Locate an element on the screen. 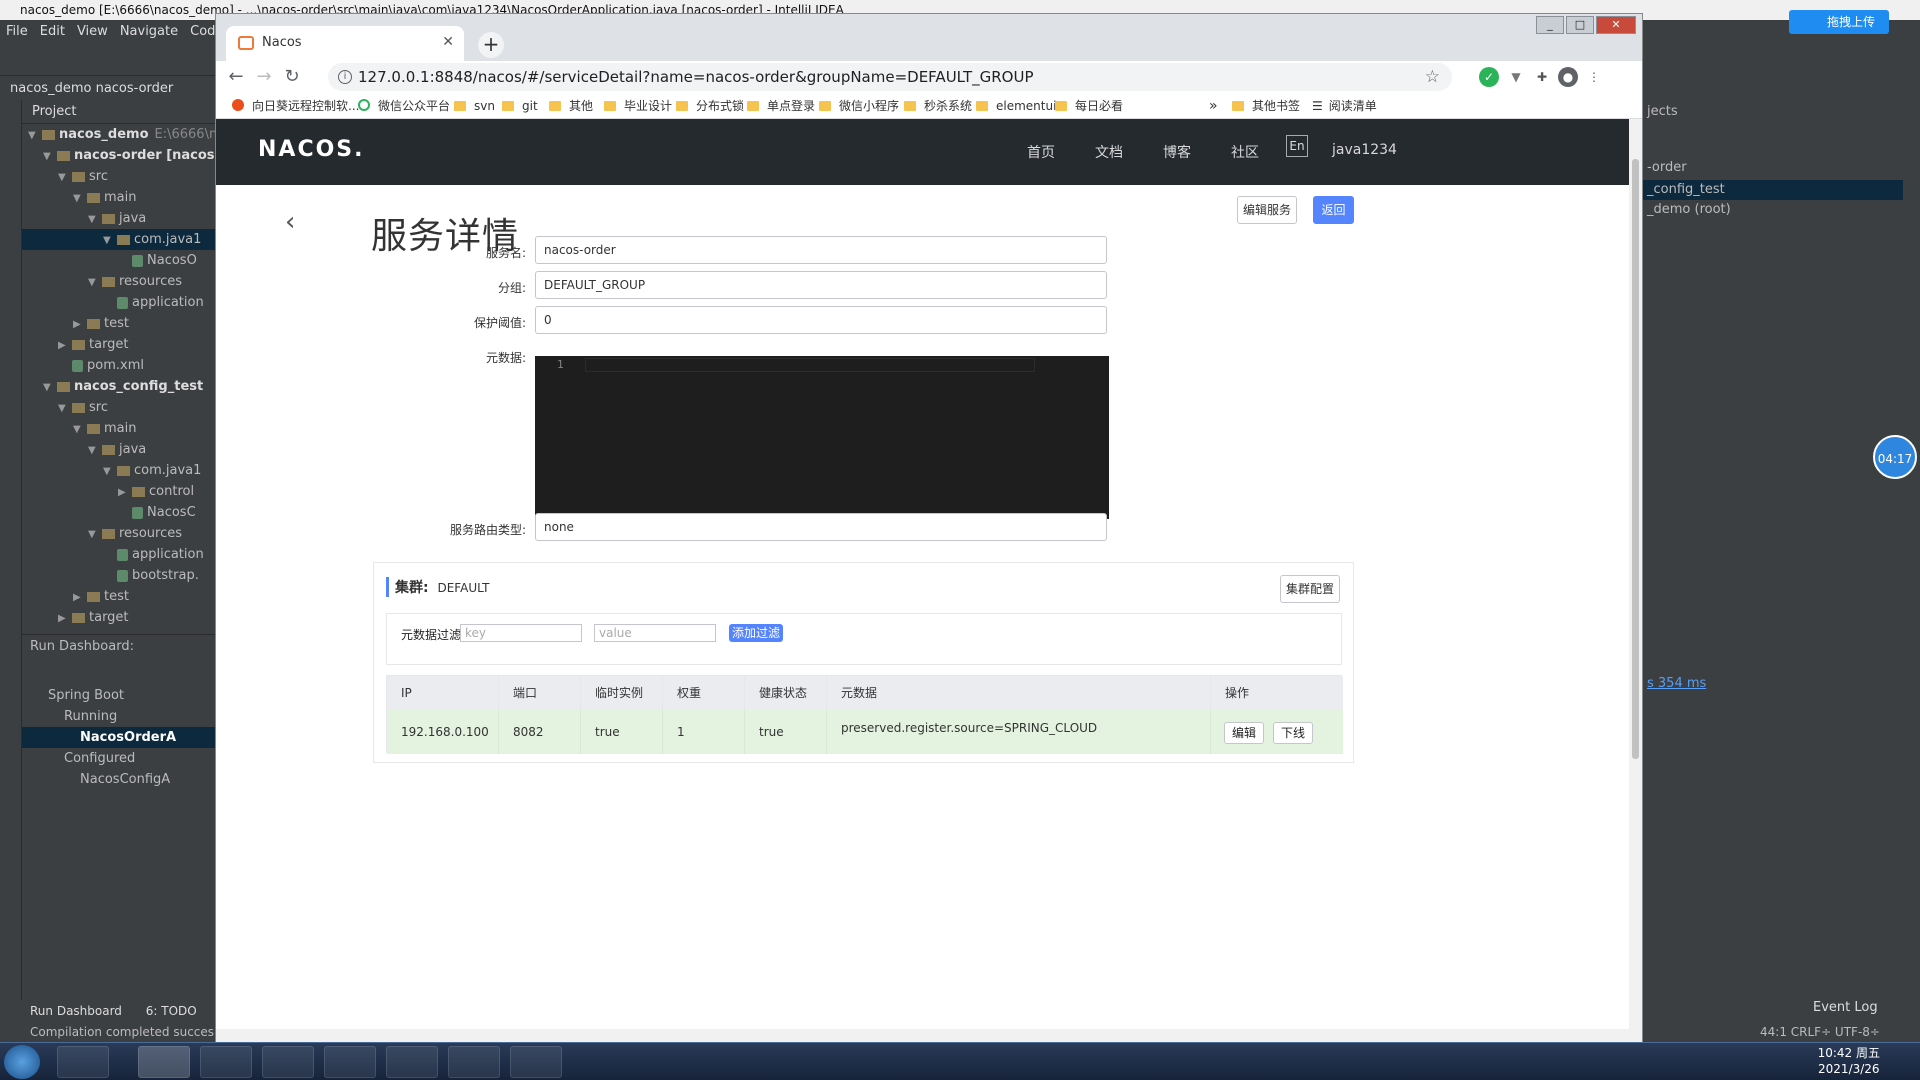  right-link: s 354 ms is located at coordinates (1676, 683).